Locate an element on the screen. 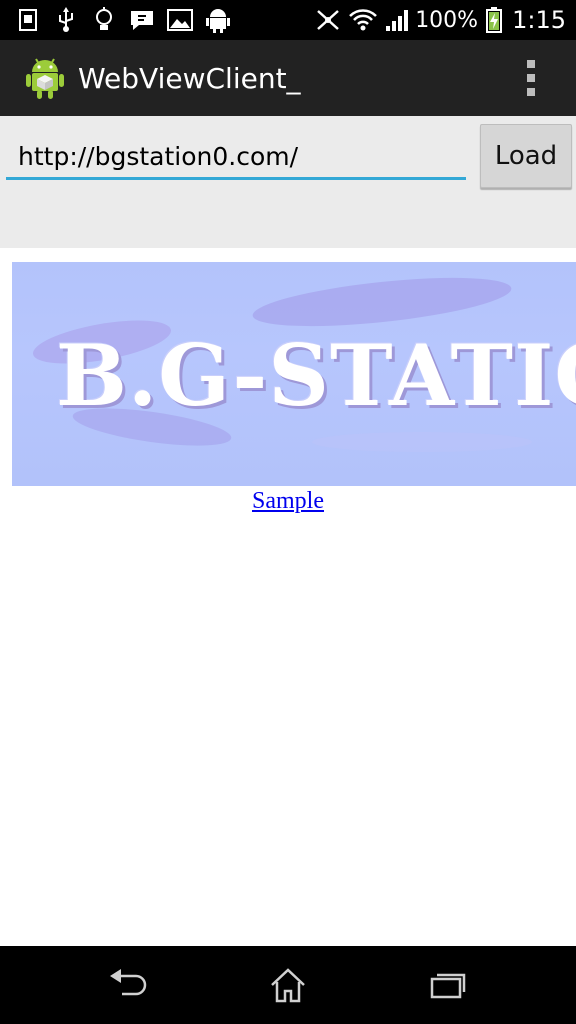  system-status-icons: 100% 1:15 is located at coordinates (436, 20).